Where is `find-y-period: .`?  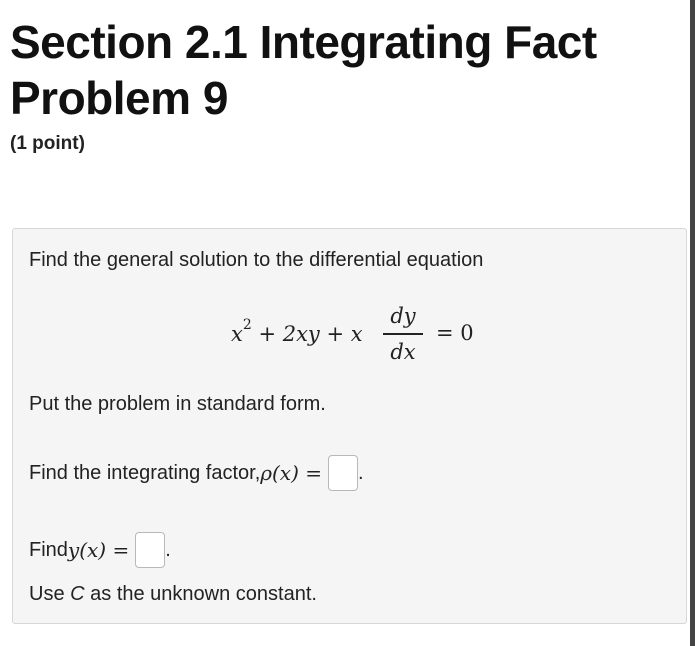 find-y-period: . is located at coordinates (168, 549).